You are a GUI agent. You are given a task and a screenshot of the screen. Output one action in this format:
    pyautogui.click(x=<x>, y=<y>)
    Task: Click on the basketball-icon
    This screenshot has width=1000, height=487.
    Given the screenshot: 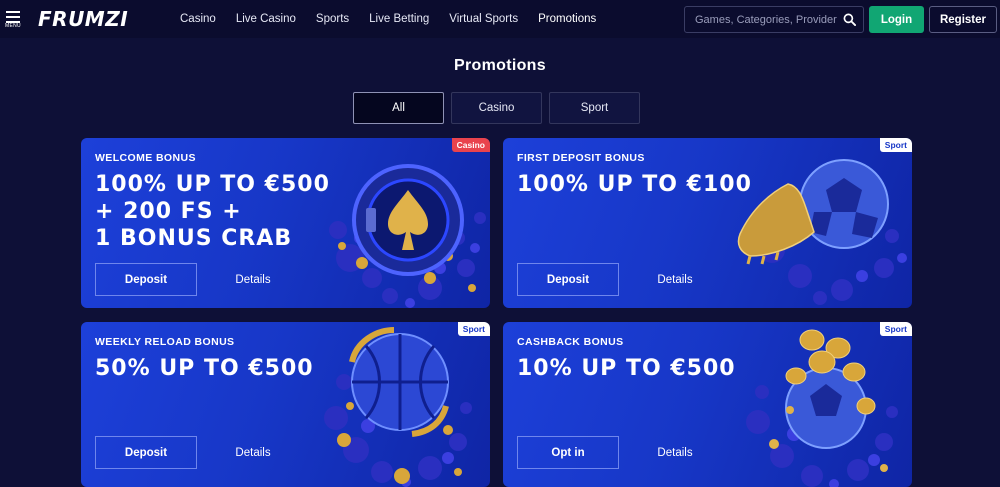 What is the action you would take?
    pyautogui.click(x=398, y=407)
    